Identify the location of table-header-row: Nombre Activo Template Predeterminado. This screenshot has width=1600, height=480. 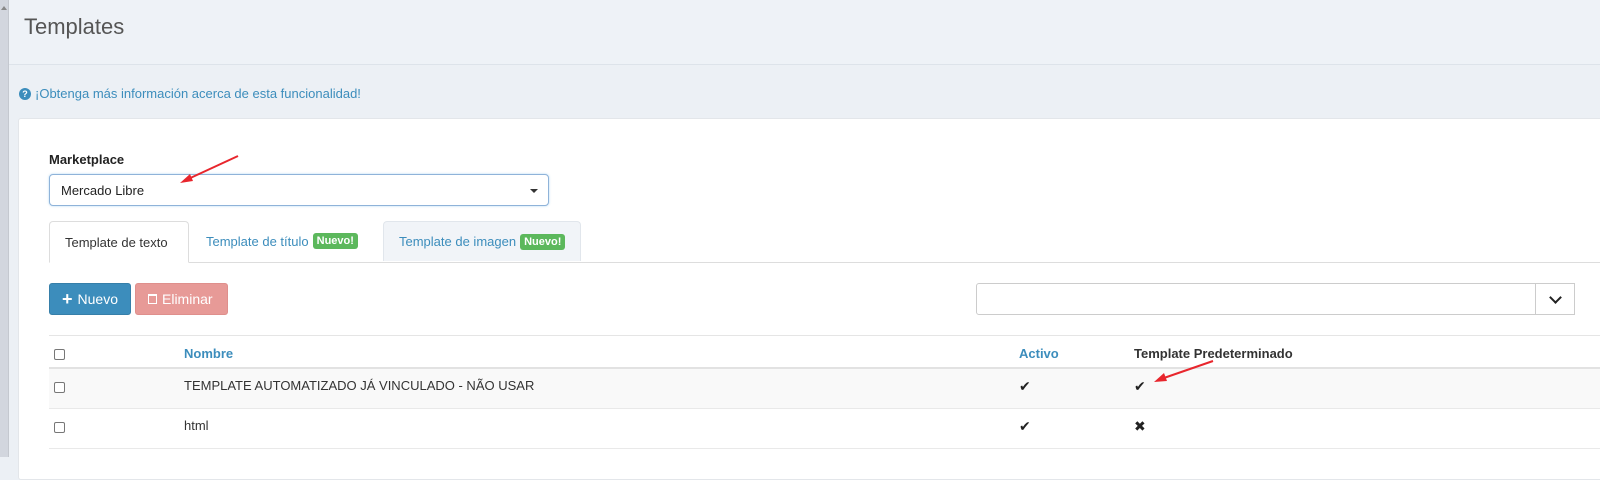
(824, 352).